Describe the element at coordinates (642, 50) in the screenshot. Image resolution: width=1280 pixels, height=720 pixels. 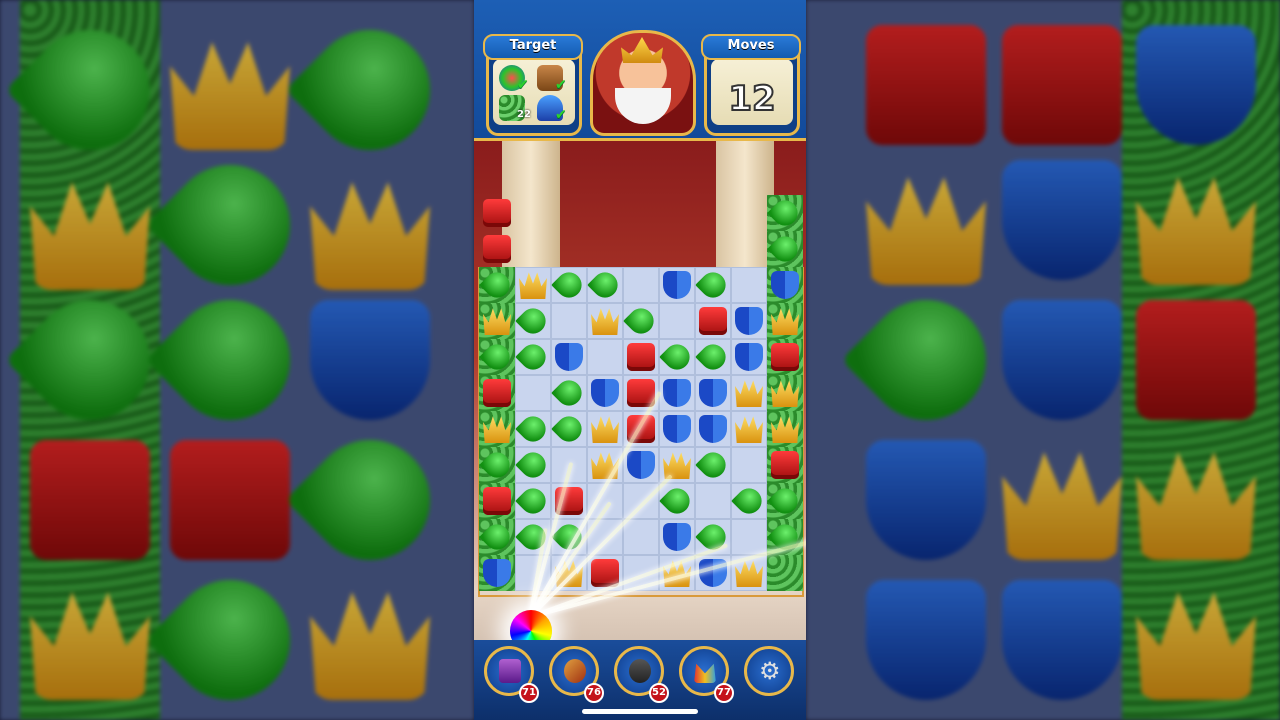
I see `crown-icon` at that location.